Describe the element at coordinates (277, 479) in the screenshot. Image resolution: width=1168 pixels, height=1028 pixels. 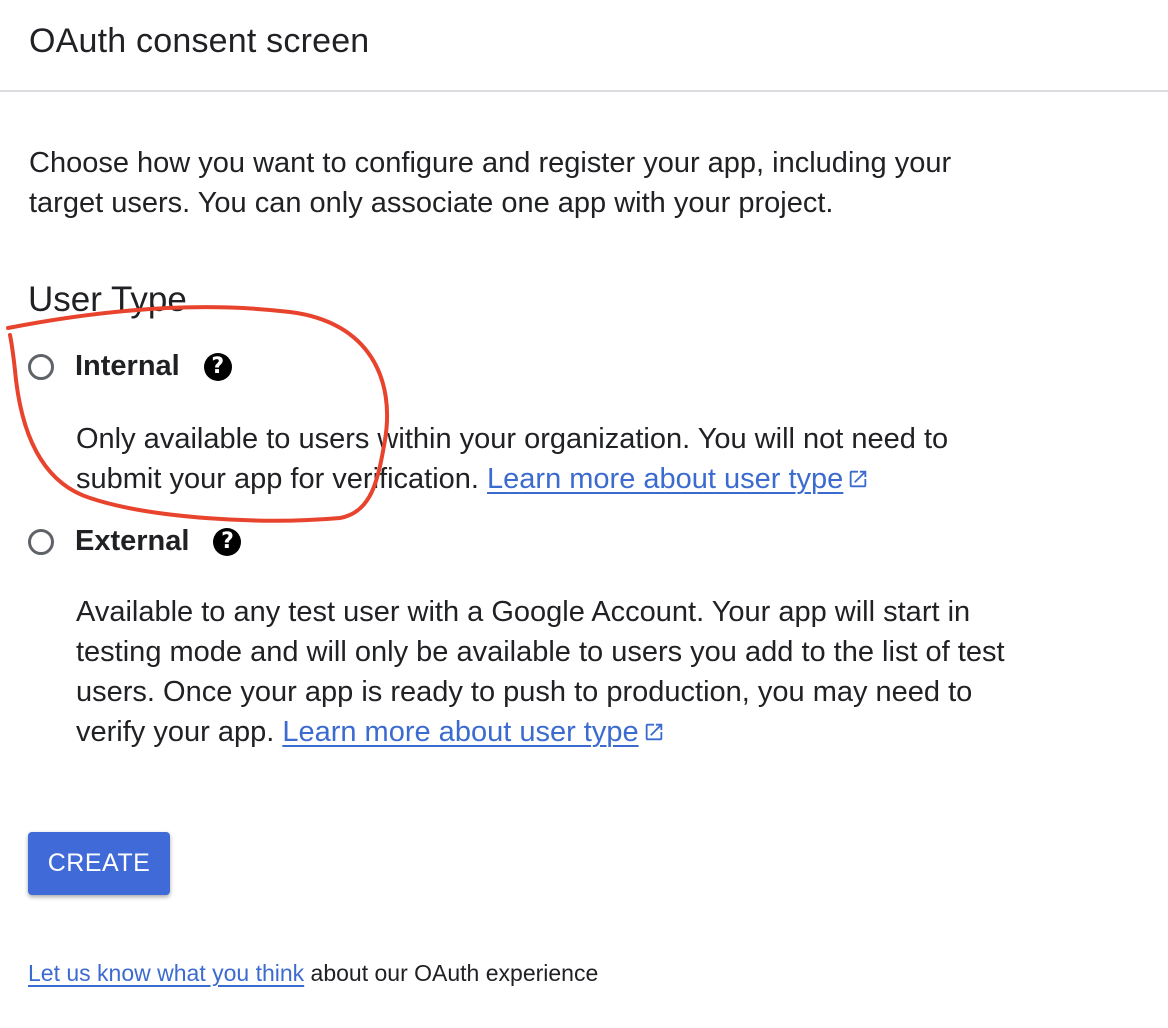
I see `internal-description-text: submit your app for verification.` at that location.